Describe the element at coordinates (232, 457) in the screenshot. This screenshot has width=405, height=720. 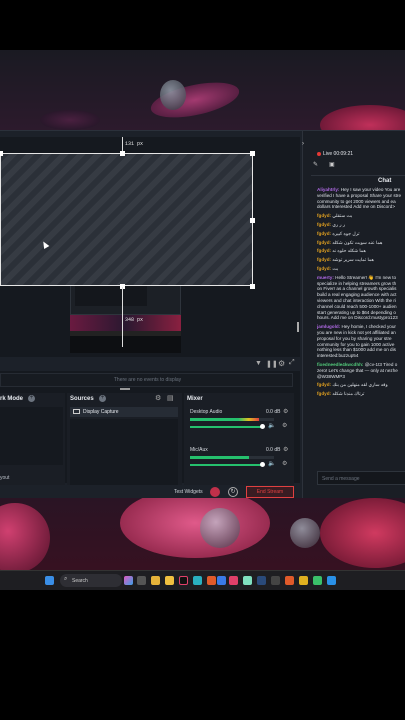
I see `volume-meter` at that location.